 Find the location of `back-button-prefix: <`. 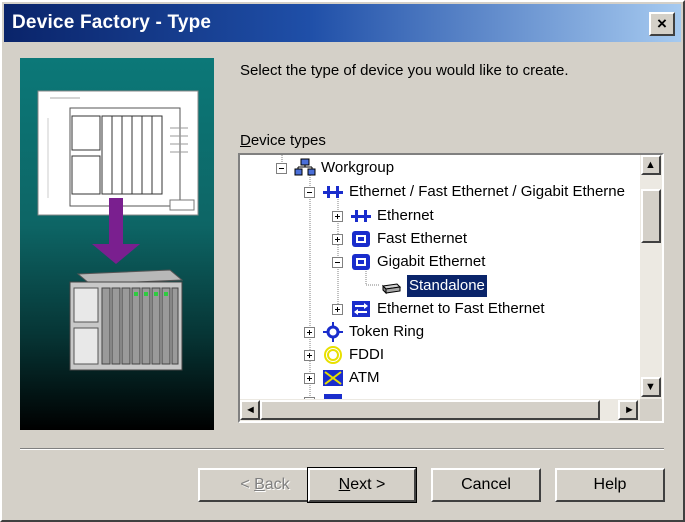

back-button-prefix: < is located at coordinates (247, 484).